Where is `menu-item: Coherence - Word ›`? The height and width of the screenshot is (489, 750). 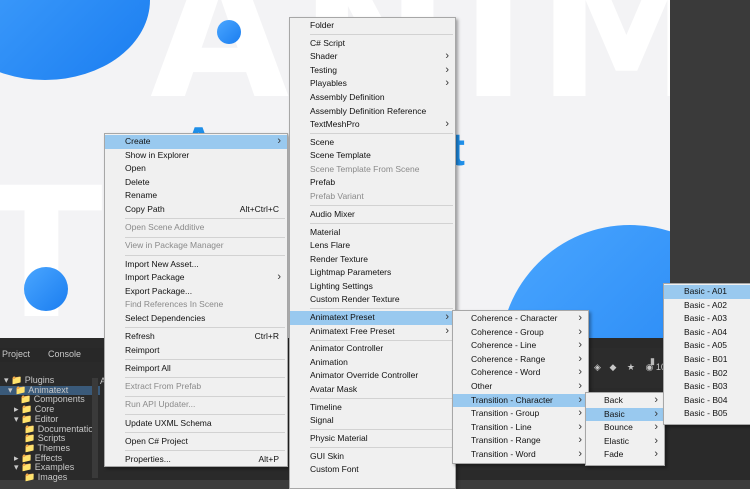
menu-item: Coherence - Word › is located at coordinates (520, 373).